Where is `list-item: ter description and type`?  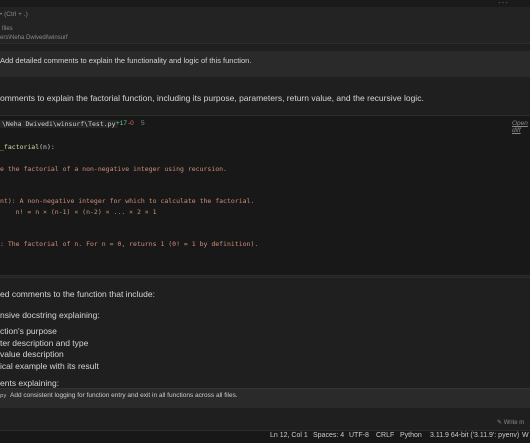 list-item: ter description and type is located at coordinates (44, 343).